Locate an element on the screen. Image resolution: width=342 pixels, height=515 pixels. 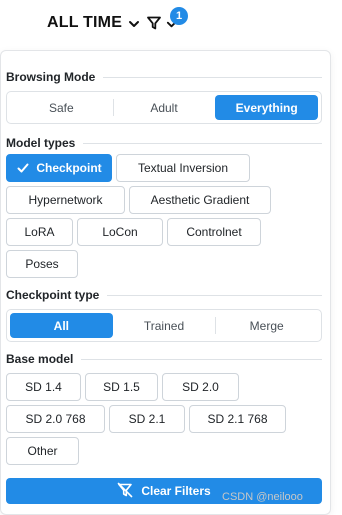
browsing-mode-section: Browsing Mode is located at coordinates (164, 77).